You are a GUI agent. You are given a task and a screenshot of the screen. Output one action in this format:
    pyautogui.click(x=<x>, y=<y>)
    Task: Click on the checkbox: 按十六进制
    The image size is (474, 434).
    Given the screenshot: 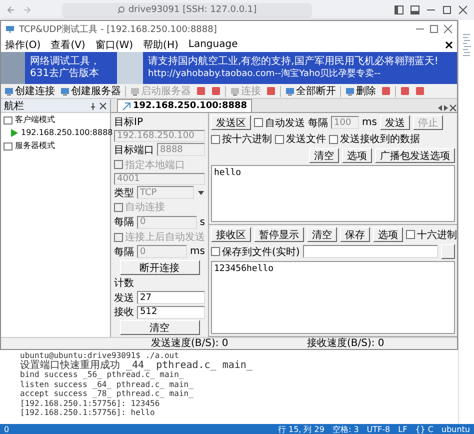 What is the action you would take?
    pyautogui.click(x=241, y=139)
    